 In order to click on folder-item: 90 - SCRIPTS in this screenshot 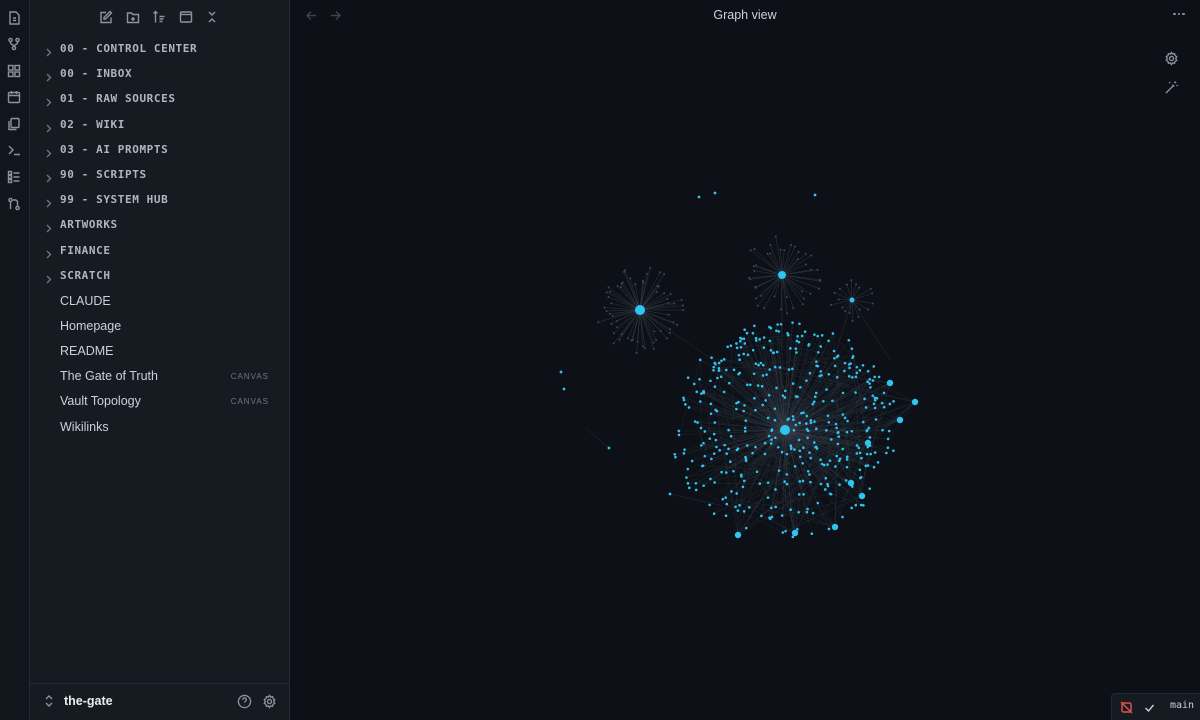, I will do `click(159, 174)`.